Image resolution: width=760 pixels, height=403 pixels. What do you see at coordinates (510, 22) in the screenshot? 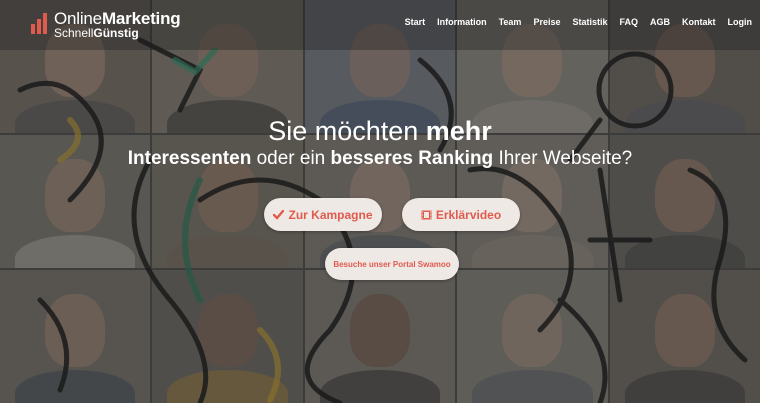
I see `nav-team: Team` at bounding box center [510, 22].